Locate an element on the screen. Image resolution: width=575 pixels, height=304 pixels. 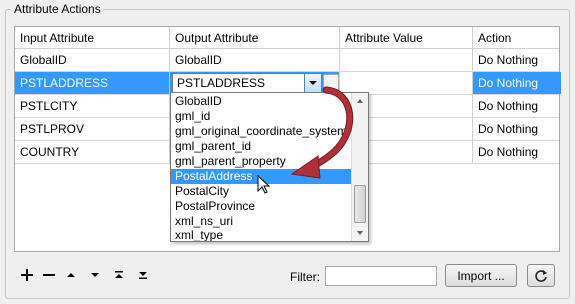
attribute-value-cell is located at coordinates (406, 60).